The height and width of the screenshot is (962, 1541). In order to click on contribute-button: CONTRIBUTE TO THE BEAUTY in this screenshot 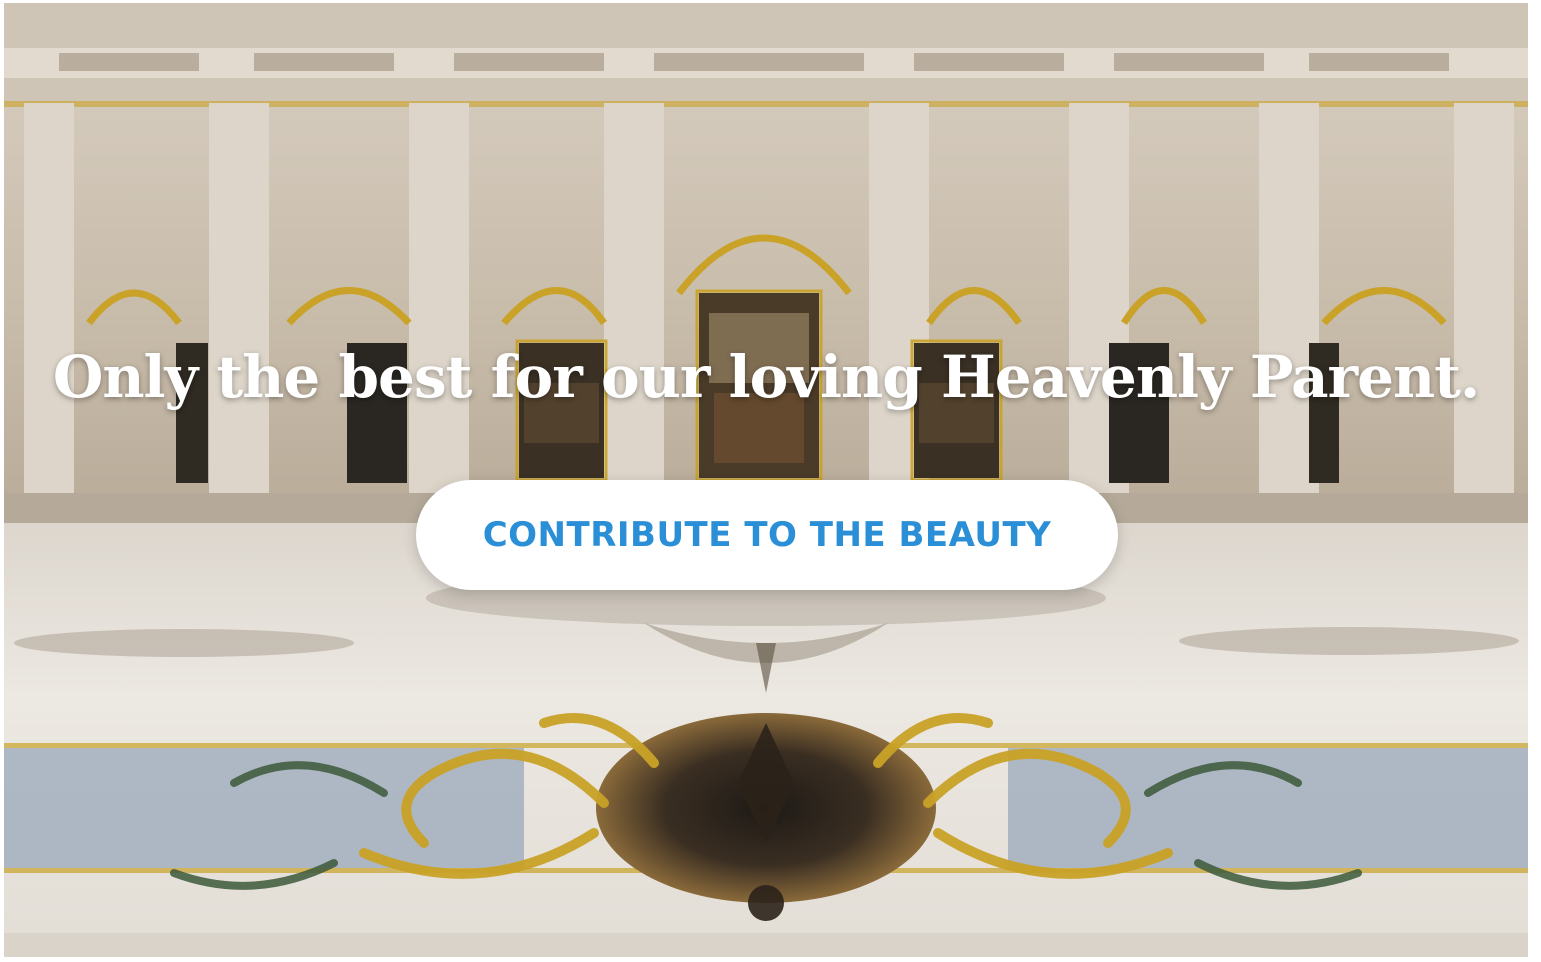, I will do `click(767, 535)`.